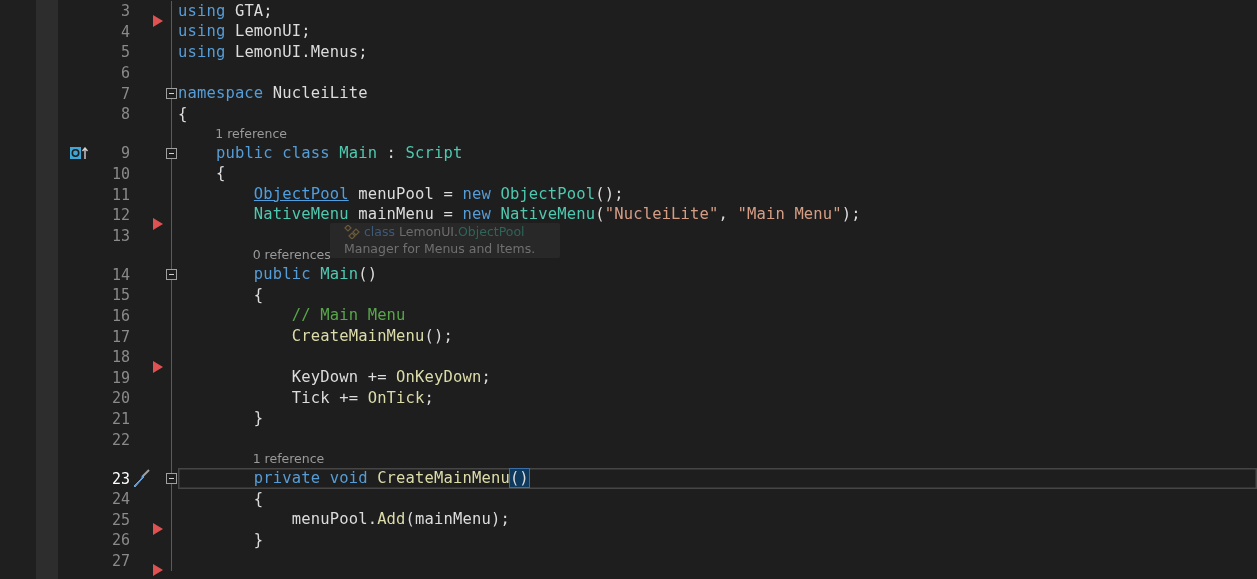 This screenshot has height=579, width=1257. Describe the element at coordinates (120, 235) in the screenshot. I see `line-number: 13` at that location.